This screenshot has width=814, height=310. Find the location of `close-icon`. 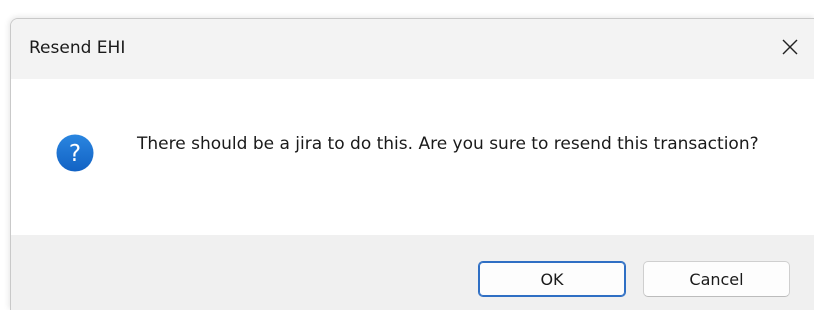

close-icon is located at coordinates (790, 47).